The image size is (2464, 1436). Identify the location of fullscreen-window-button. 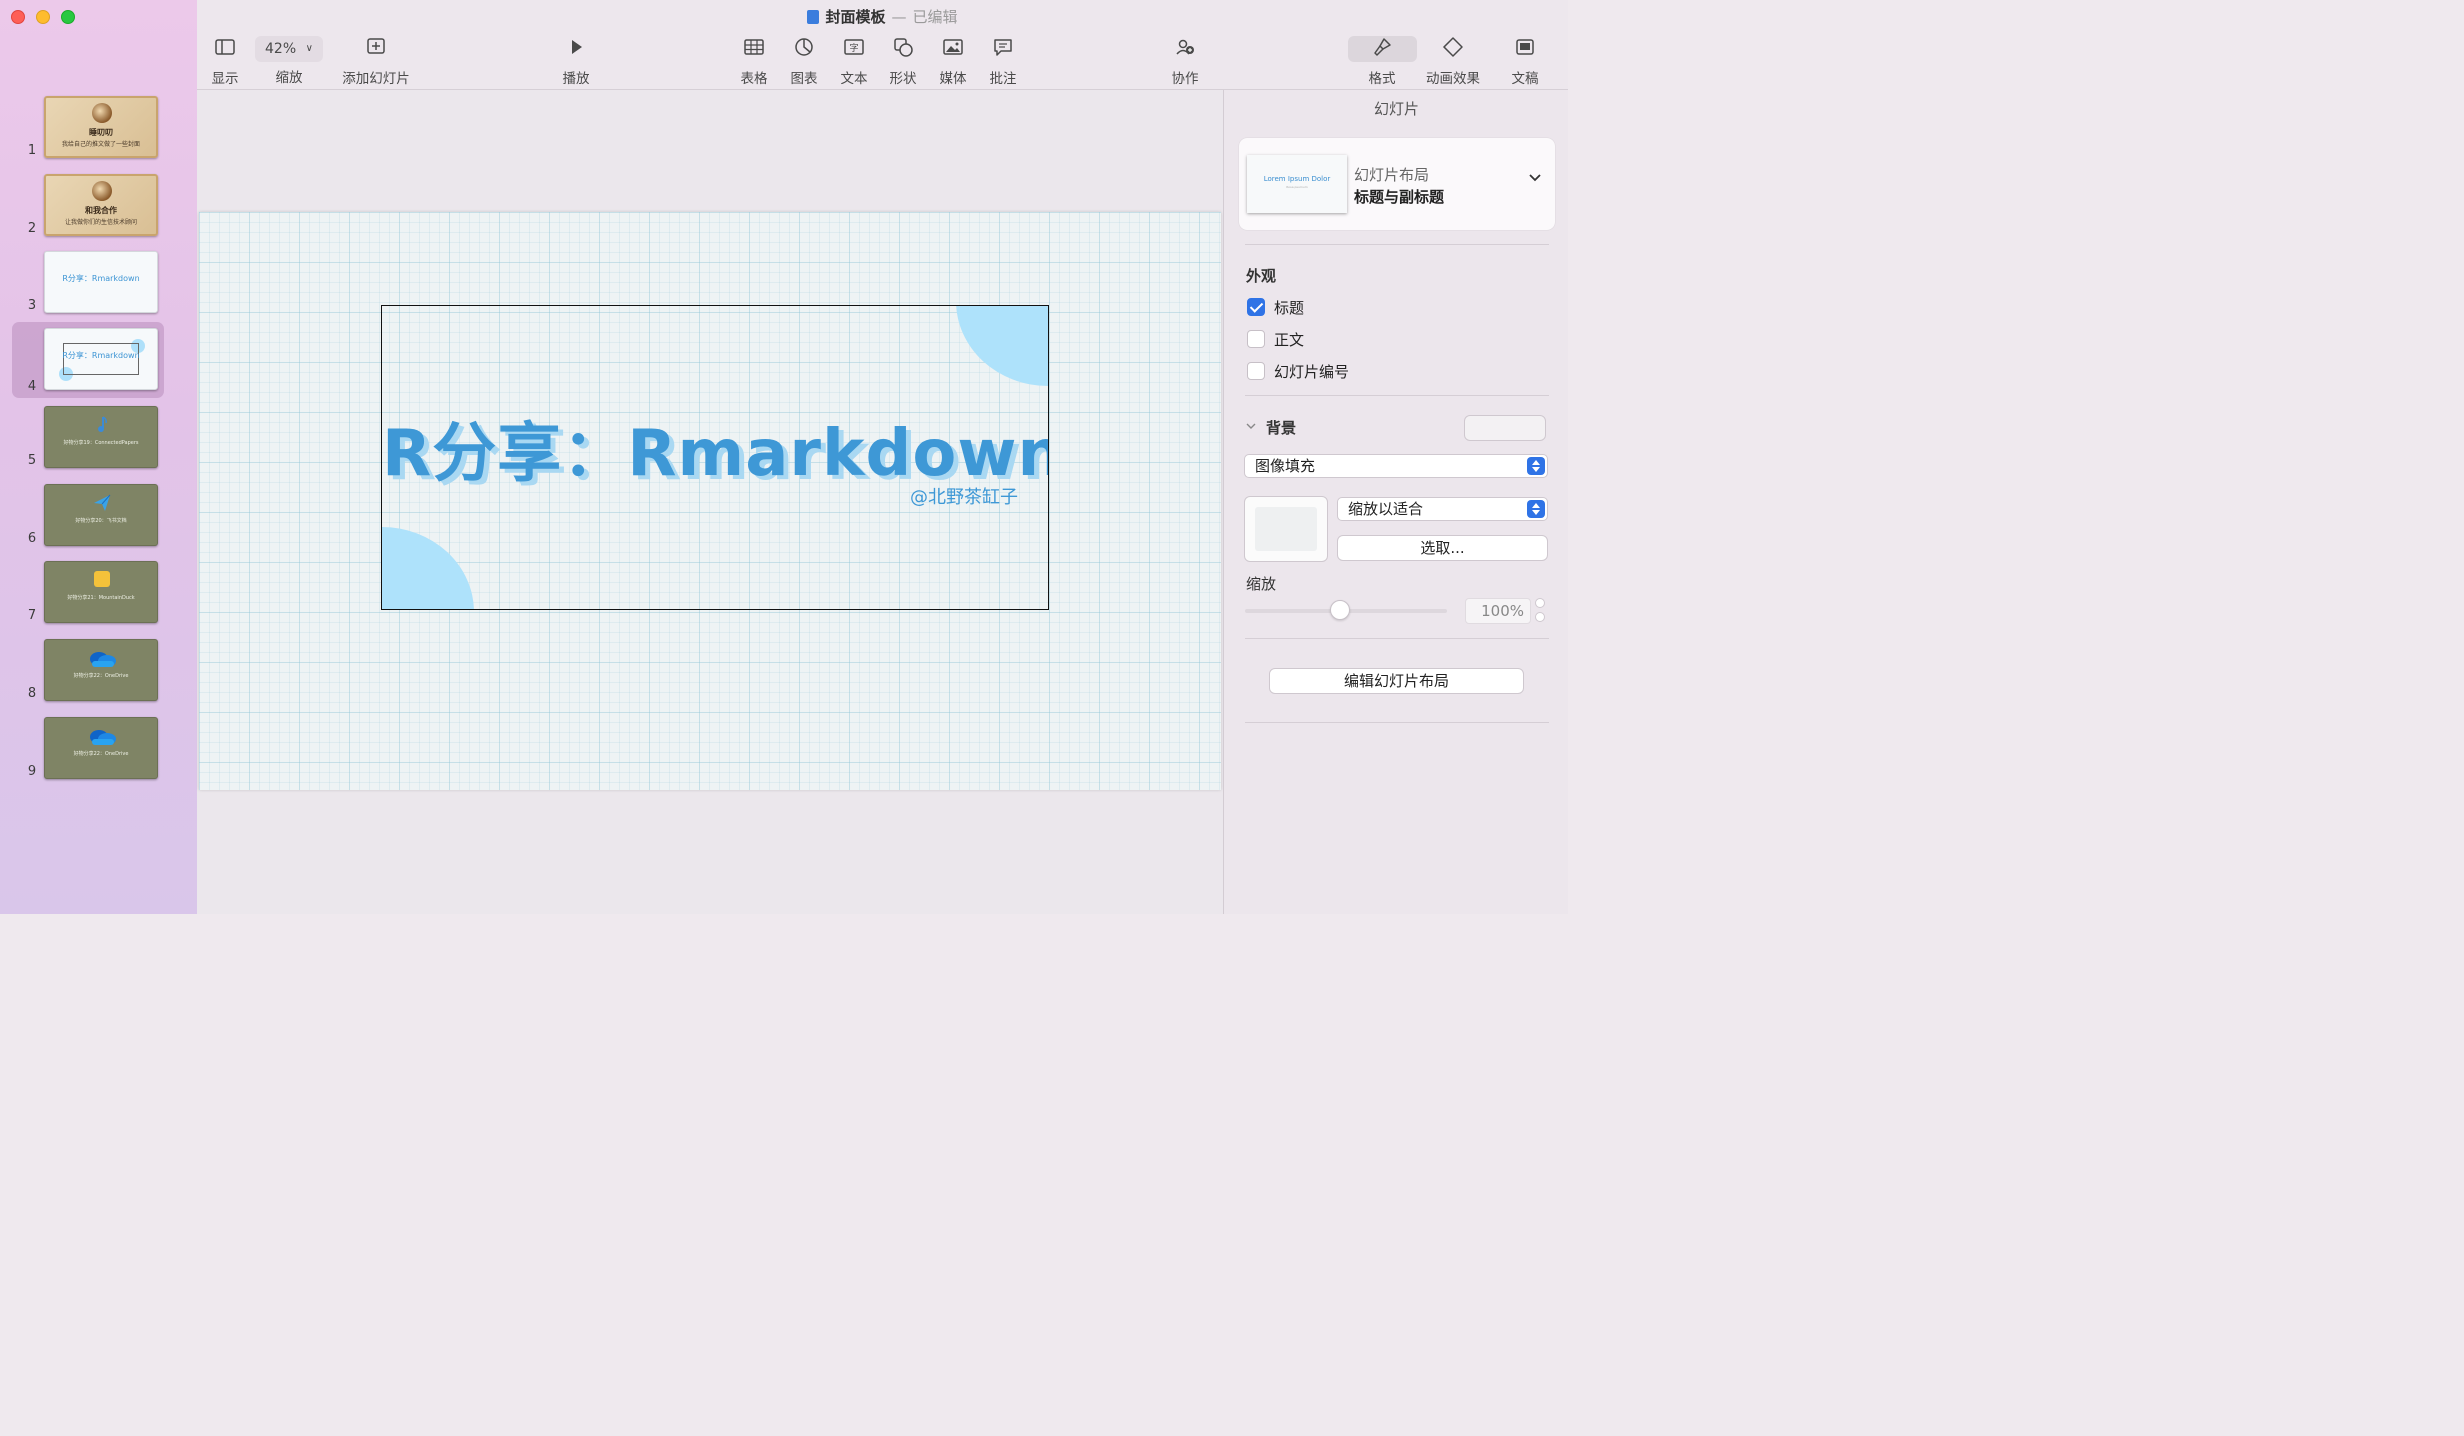
(68, 17).